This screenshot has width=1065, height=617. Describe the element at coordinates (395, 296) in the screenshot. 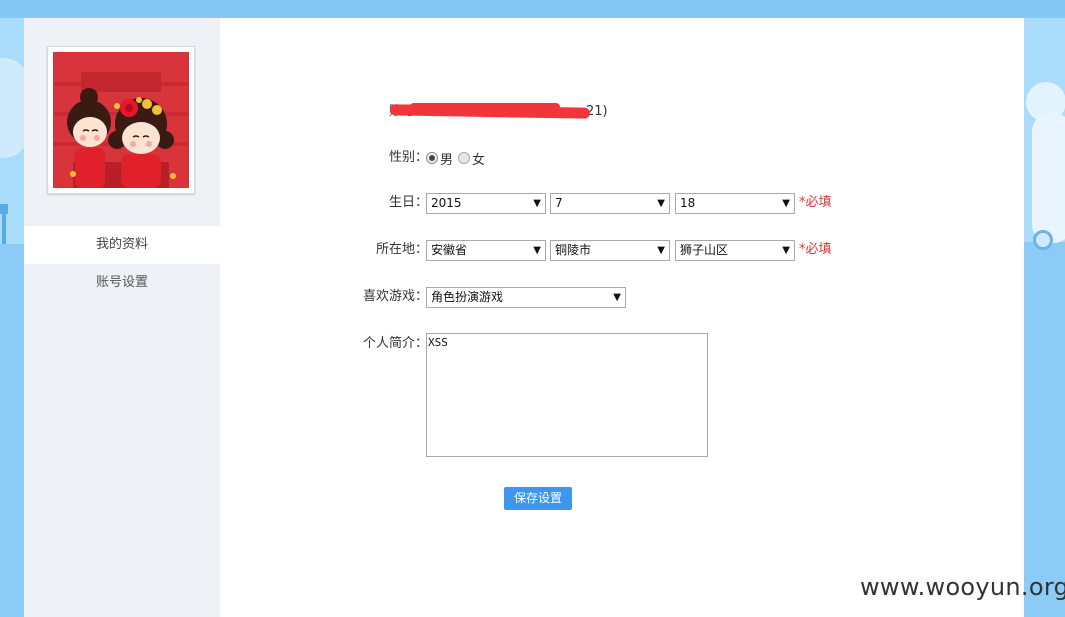

I see `game-label: 喜欢游戏：` at that location.